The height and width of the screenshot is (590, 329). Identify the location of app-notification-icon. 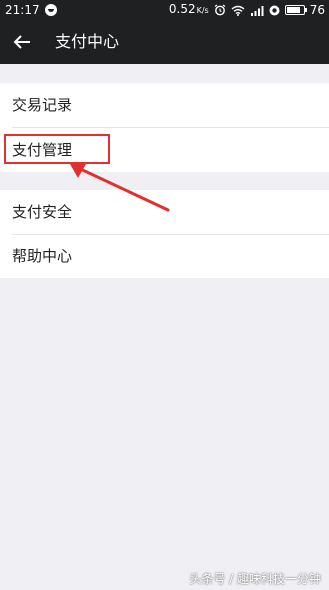
(274, 10).